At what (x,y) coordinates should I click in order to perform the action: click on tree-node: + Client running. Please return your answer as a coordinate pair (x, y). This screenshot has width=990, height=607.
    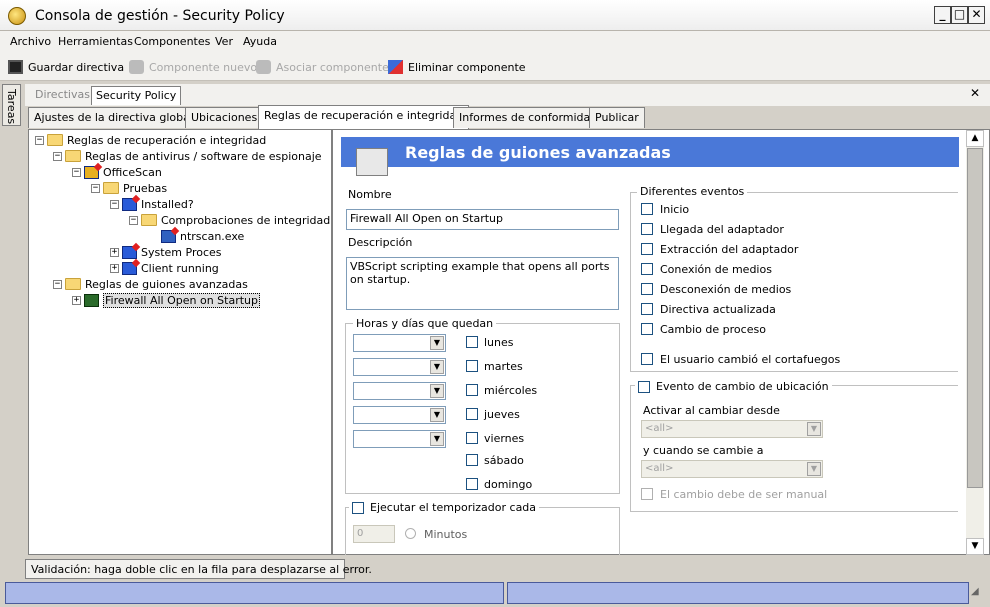
    Looking at the image, I should click on (164, 268).